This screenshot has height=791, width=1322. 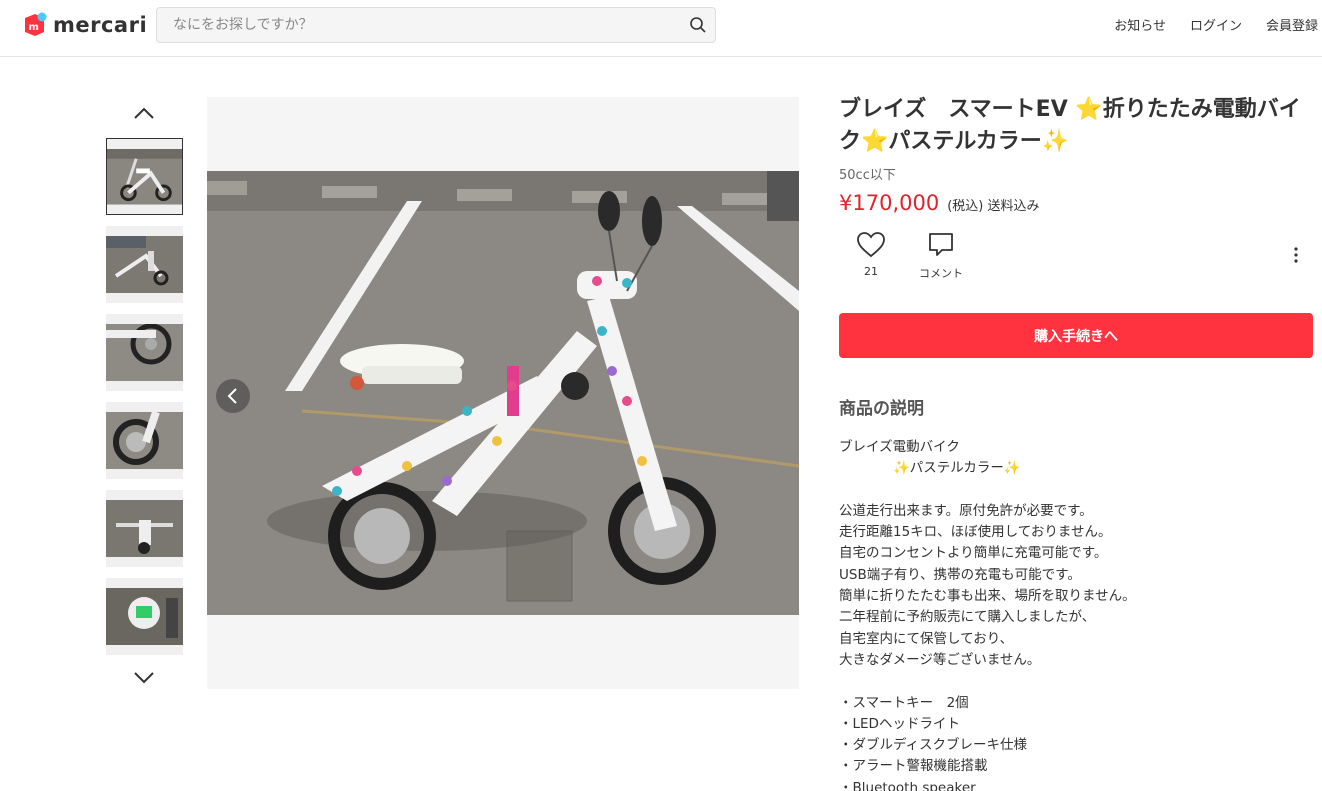 I want to click on nav-login: ログイン, so click(x=1216, y=24).